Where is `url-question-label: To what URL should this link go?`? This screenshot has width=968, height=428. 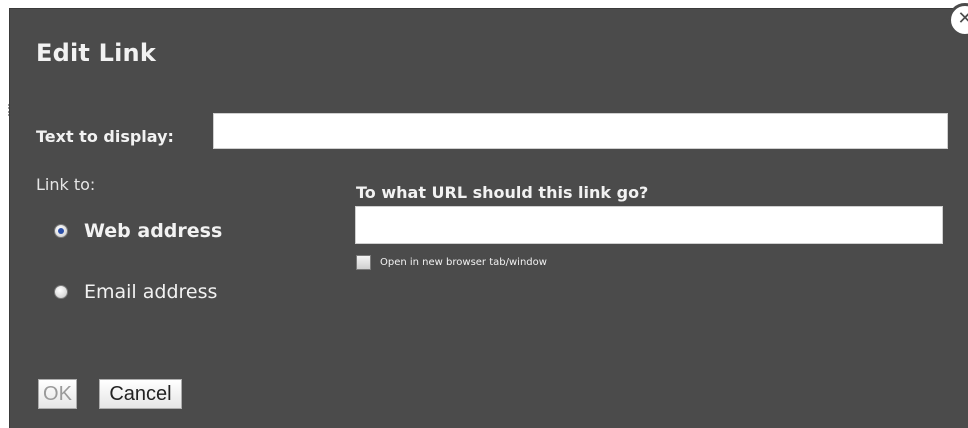
url-question-label: To what URL should this link go? is located at coordinates (502, 192).